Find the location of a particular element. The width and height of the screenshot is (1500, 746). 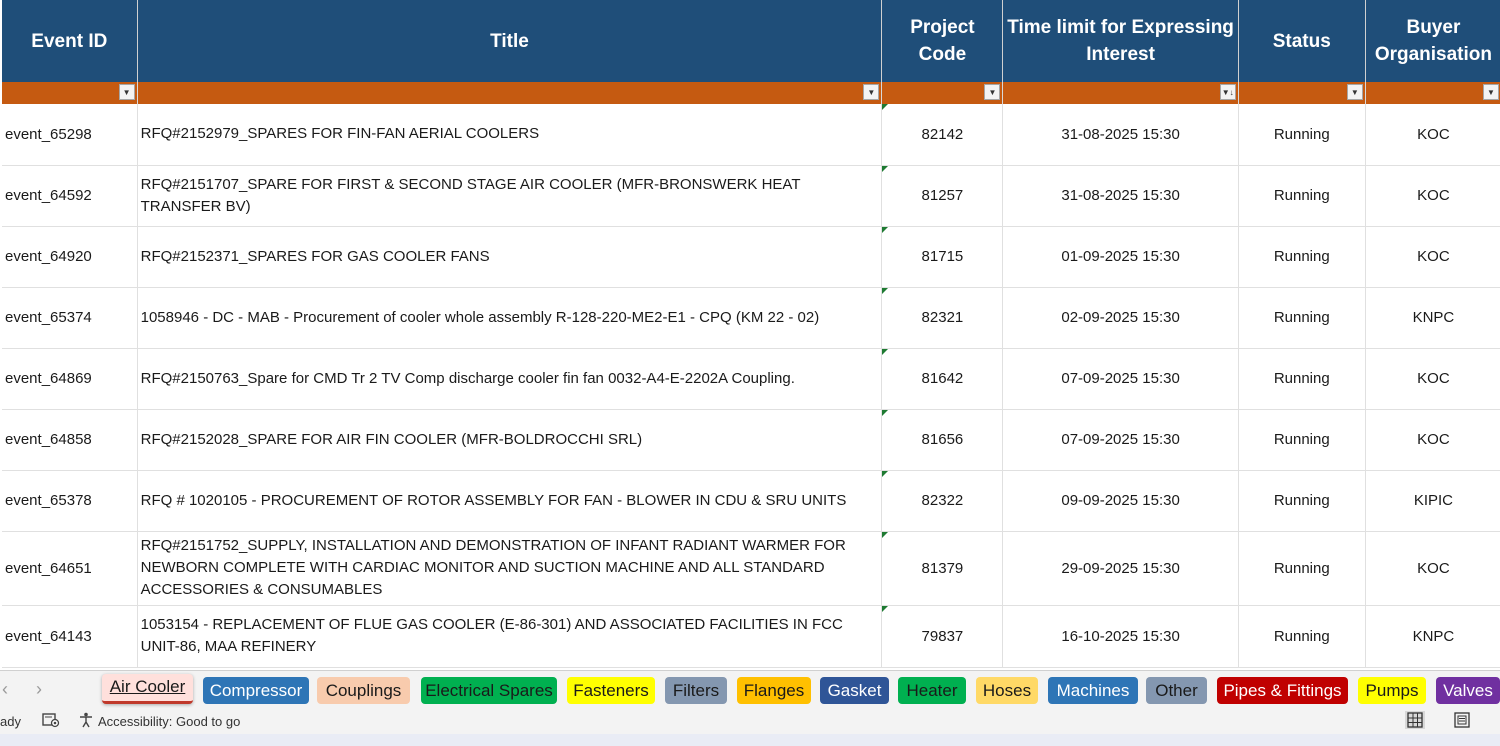

tab-valves: Valves is located at coordinates (1468, 690).